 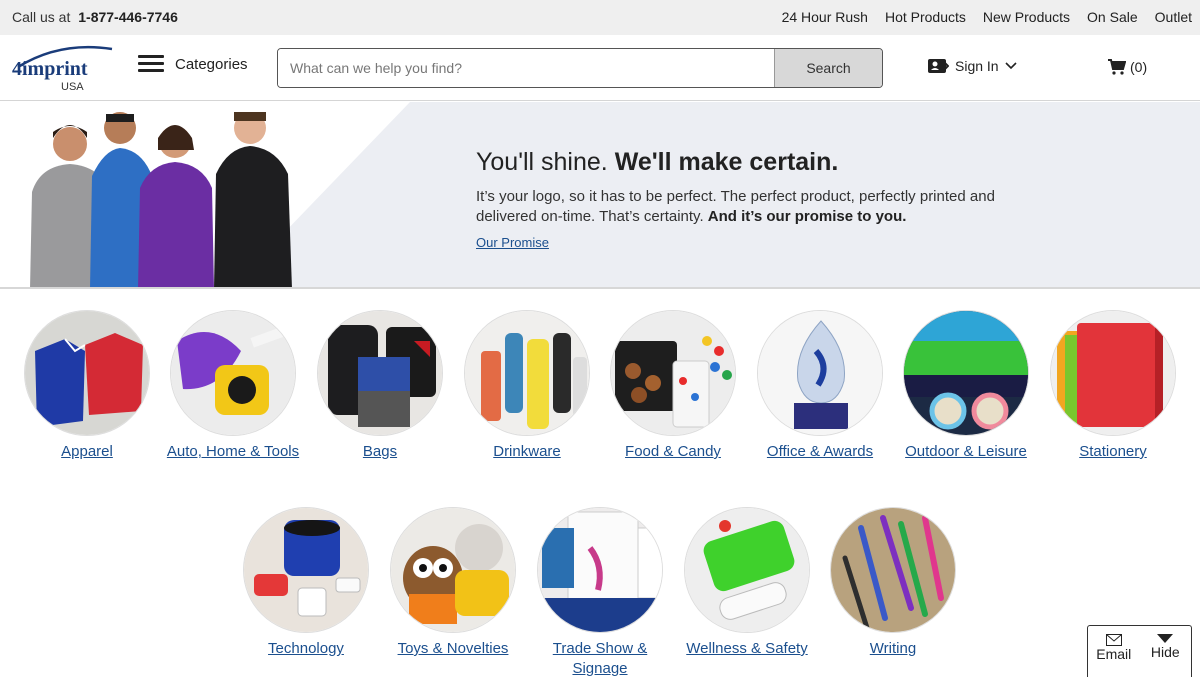 I want to click on hide-label: Hide, so click(x=1165, y=652).